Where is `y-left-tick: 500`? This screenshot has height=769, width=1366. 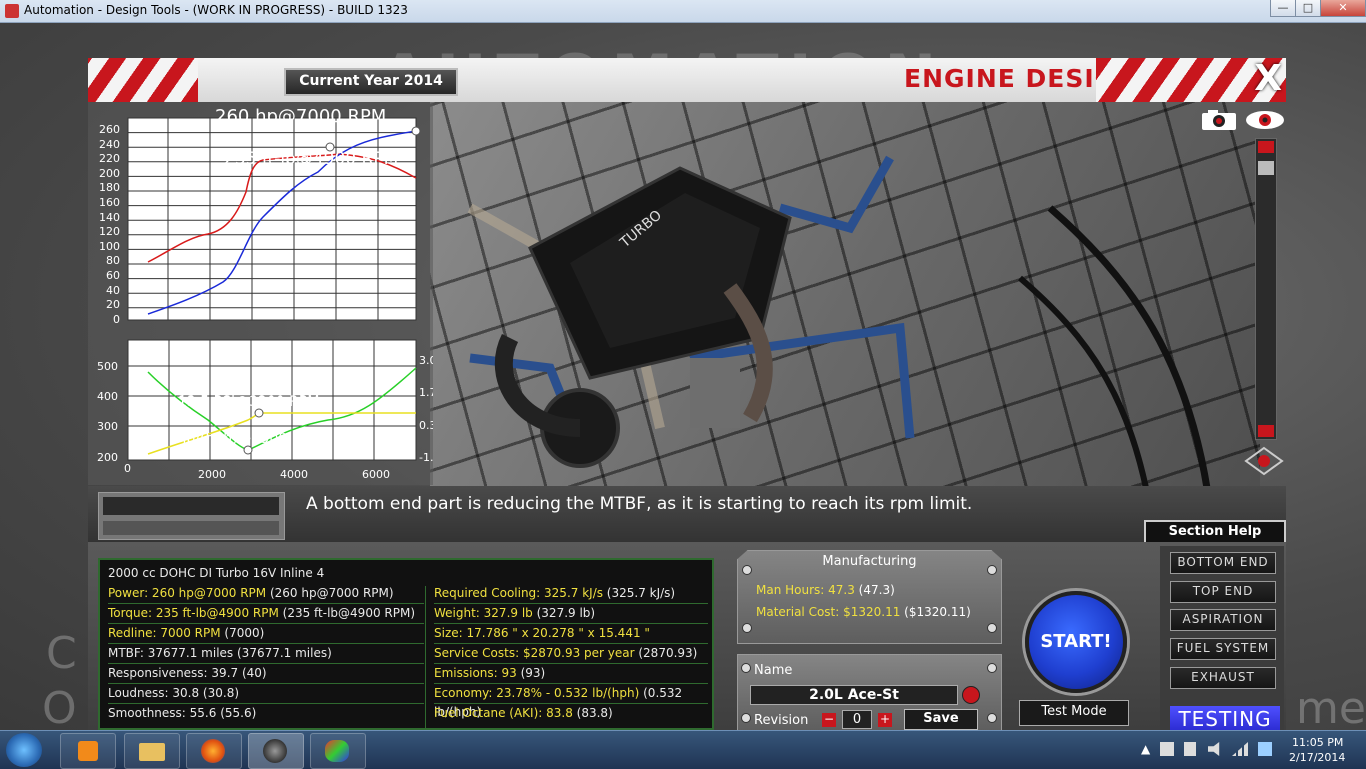
y-left-tick: 500 is located at coordinates (107, 366).